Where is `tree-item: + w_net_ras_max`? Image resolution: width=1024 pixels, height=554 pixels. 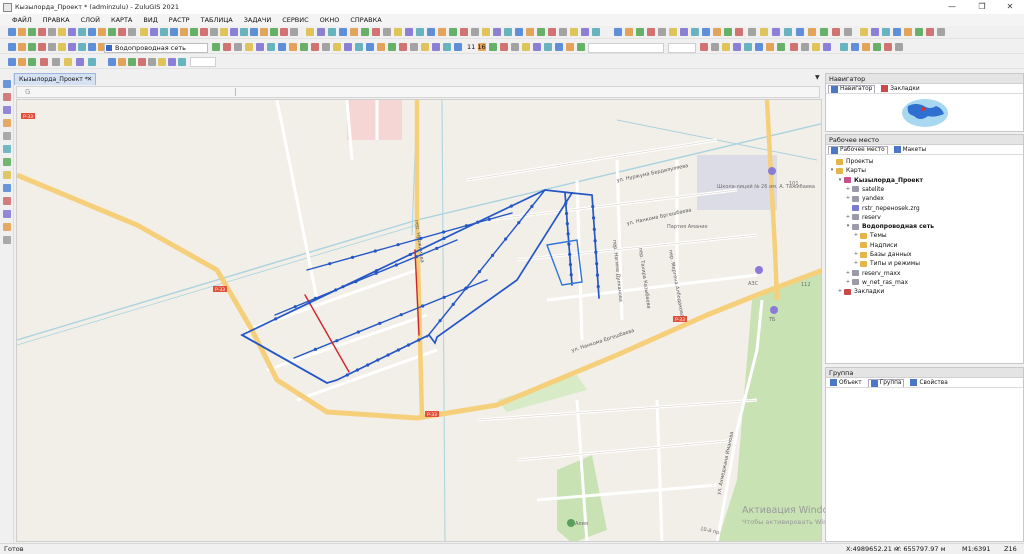 tree-item: + w_net_ras_max is located at coordinates (876, 282).